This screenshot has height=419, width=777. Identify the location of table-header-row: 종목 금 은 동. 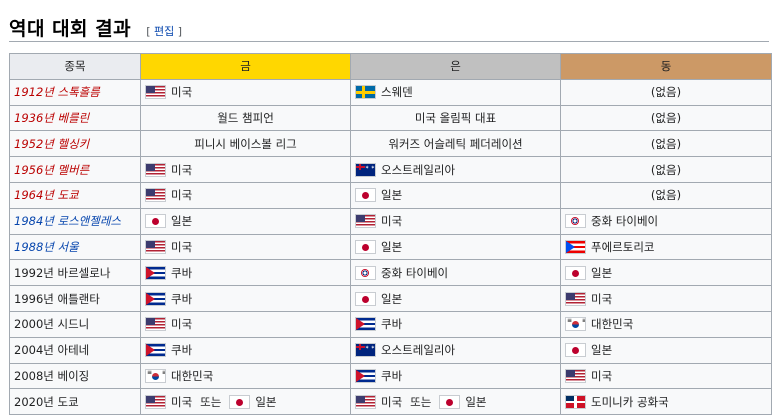
(390, 66).